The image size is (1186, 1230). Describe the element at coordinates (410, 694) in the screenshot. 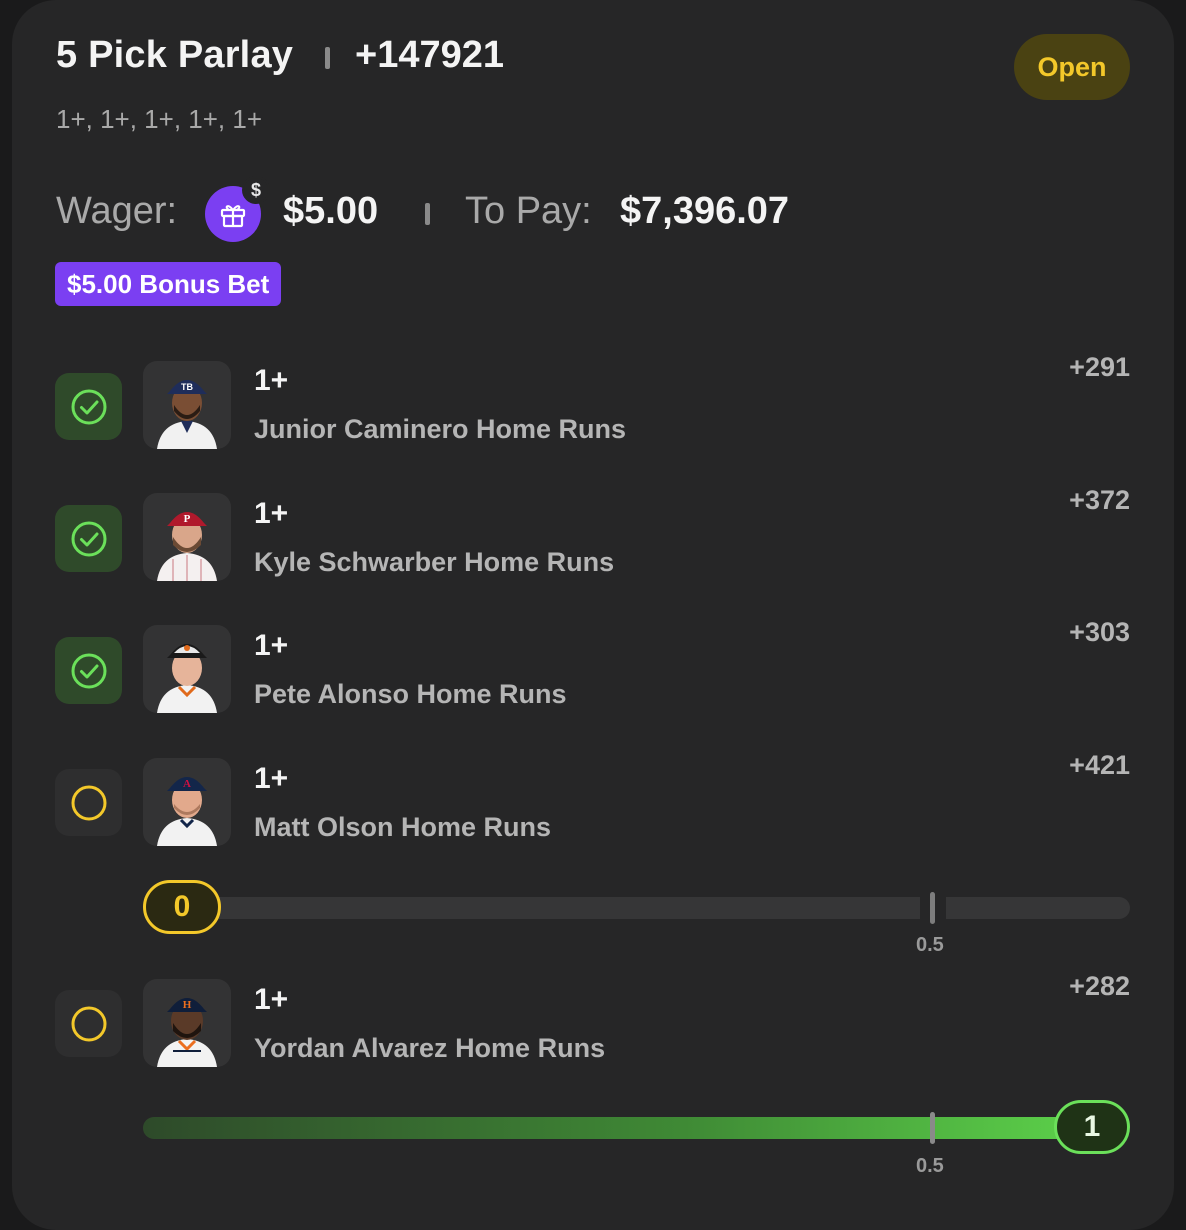

I see `leg-market: Pete Alonso Home Runs` at that location.